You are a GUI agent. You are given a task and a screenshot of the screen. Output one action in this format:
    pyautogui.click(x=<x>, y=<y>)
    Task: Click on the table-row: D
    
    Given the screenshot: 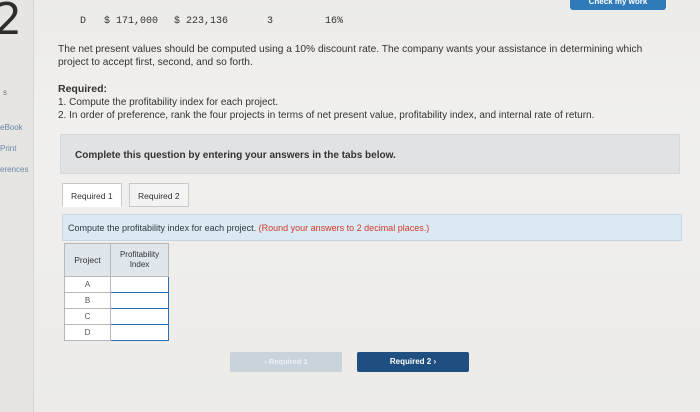 What is the action you would take?
    pyautogui.click(x=116, y=332)
    